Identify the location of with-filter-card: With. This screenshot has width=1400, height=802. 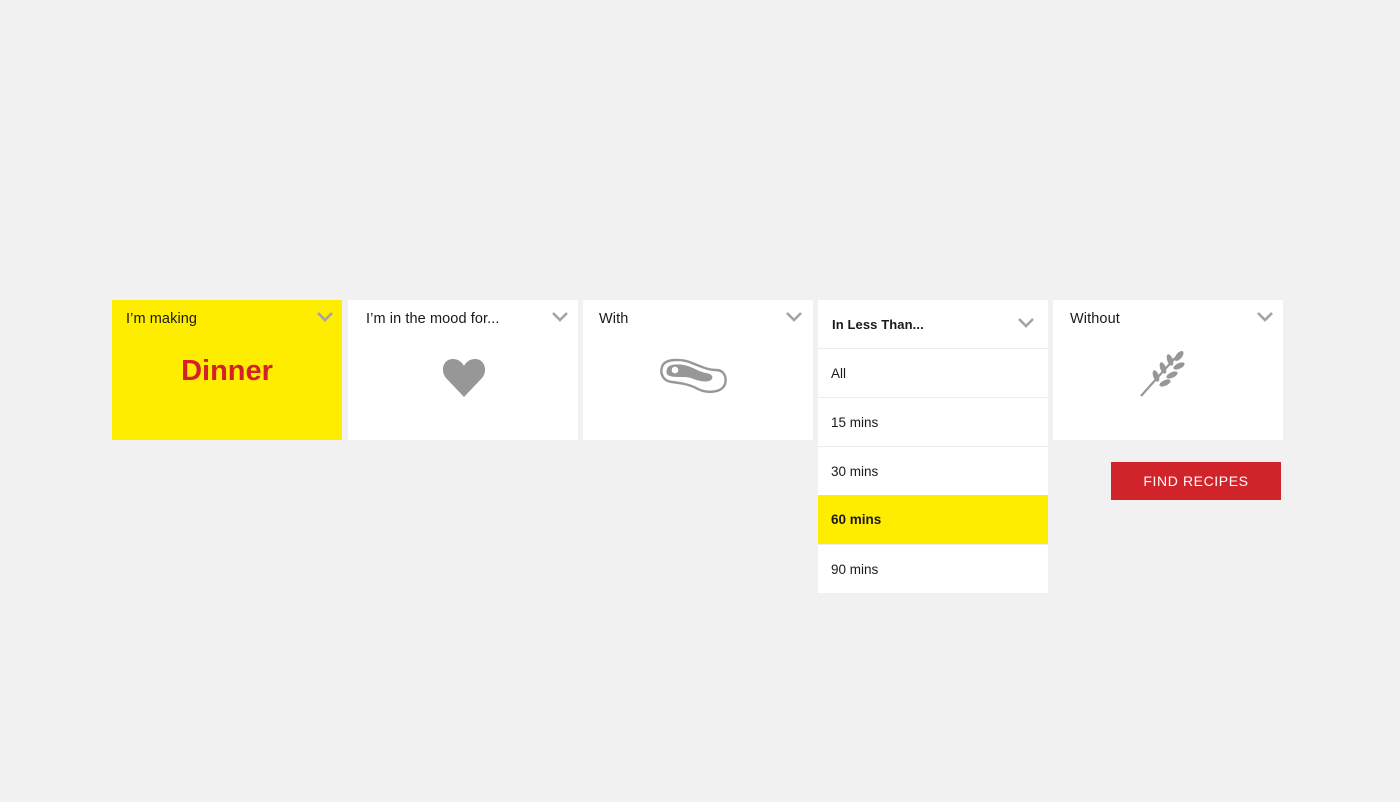
(698, 370).